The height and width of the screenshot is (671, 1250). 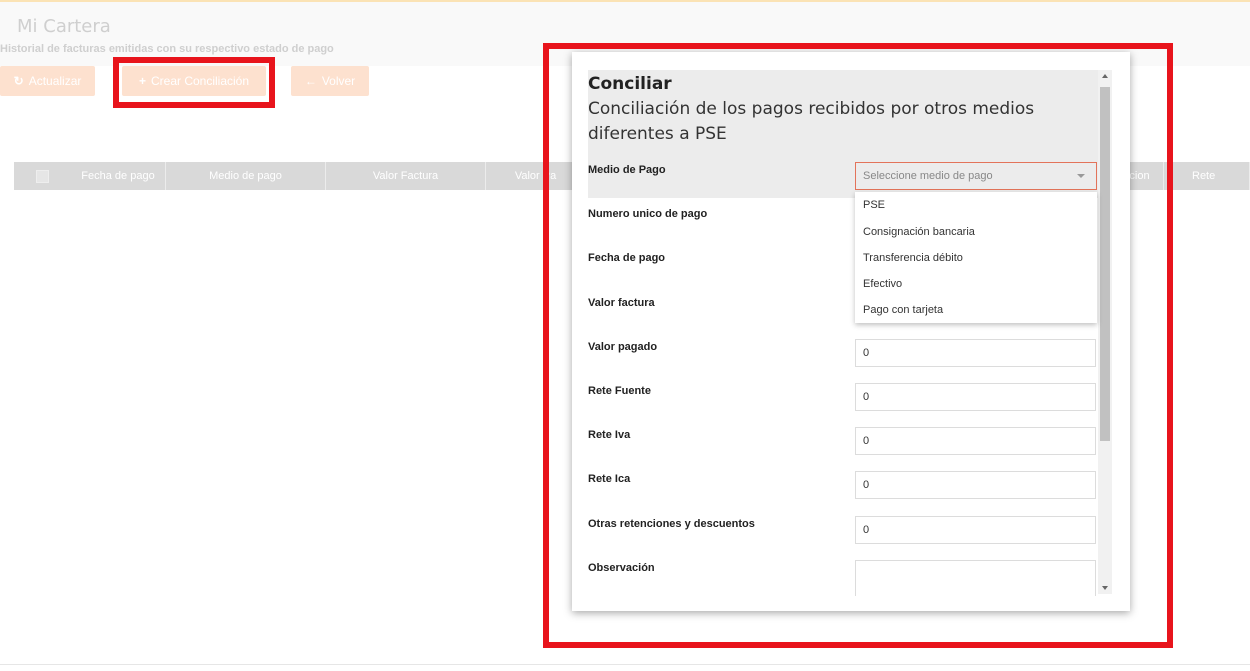 I want to click on refresh-button-label: Actualizar, so click(x=55, y=81).